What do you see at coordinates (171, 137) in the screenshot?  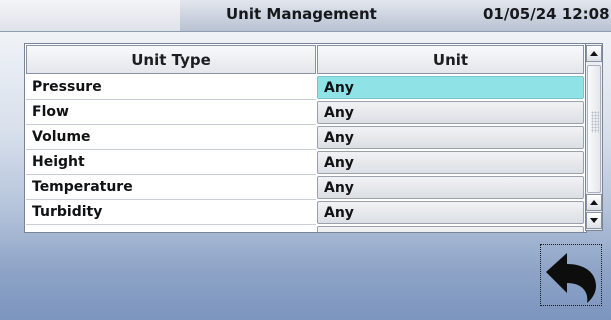 I see `unit-type-cell: Volume` at bounding box center [171, 137].